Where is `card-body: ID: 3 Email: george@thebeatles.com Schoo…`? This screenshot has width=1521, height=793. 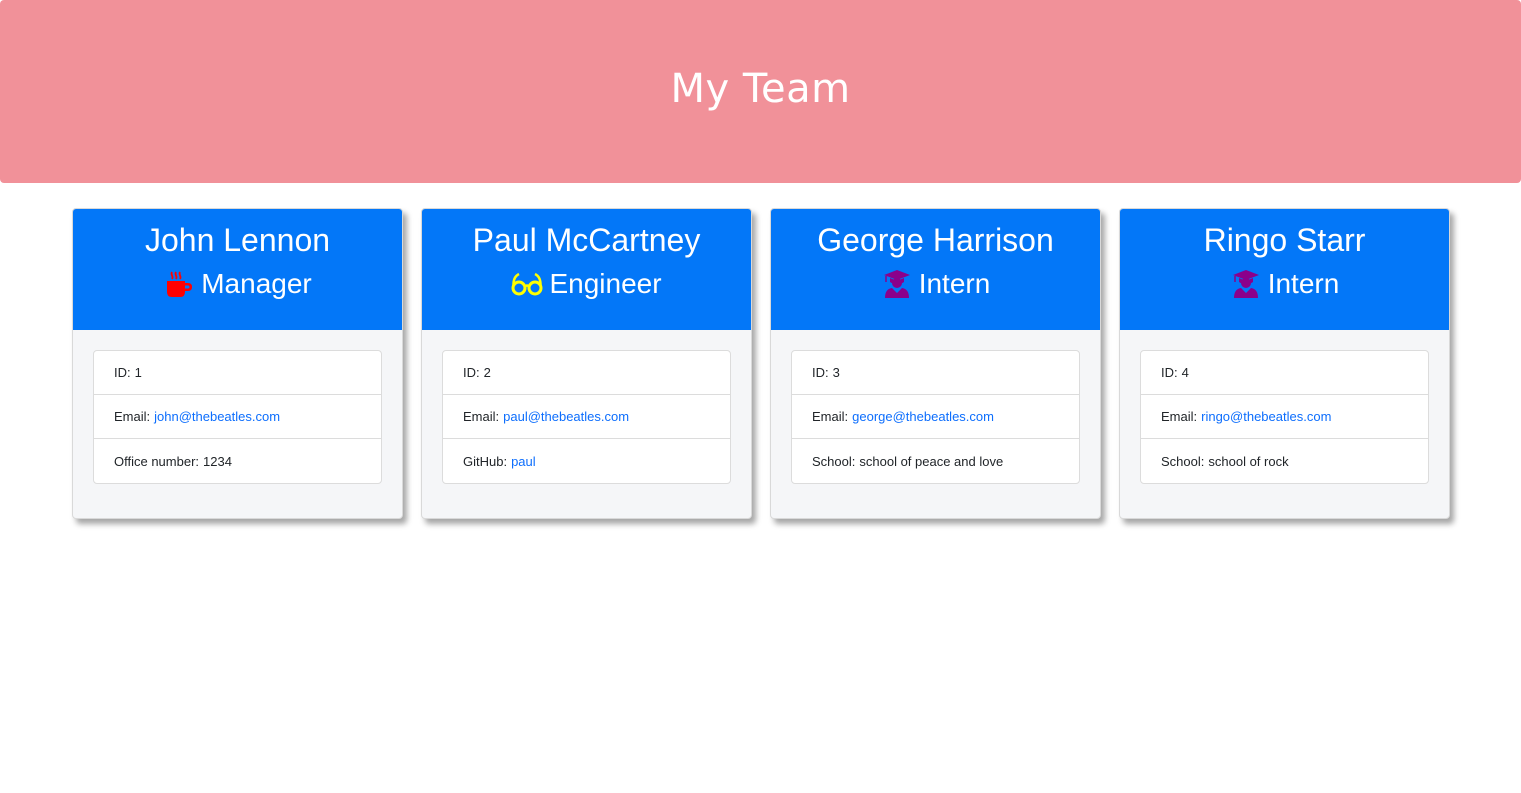 card-body: ID: 3 Email: george@thebeatles.com Schoo… is located at coordinates (935, 407).